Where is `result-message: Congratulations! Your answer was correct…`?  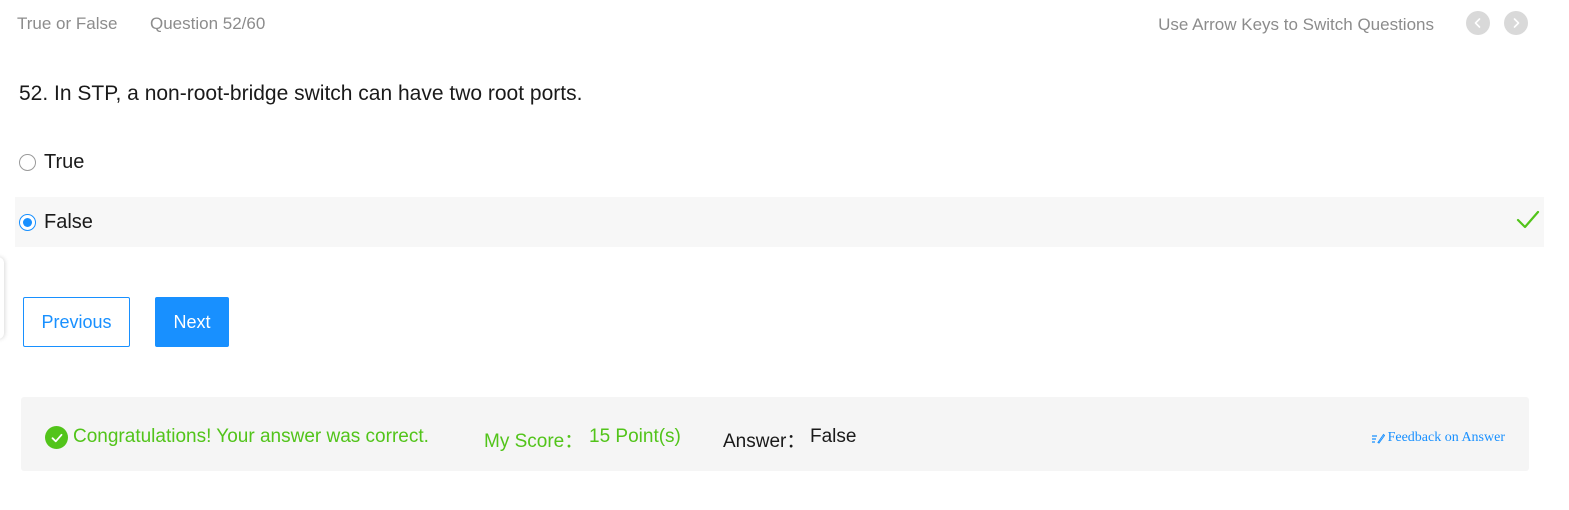 result-message: Congratulations! Your answer was correct… is located at coordinates (251, 436).